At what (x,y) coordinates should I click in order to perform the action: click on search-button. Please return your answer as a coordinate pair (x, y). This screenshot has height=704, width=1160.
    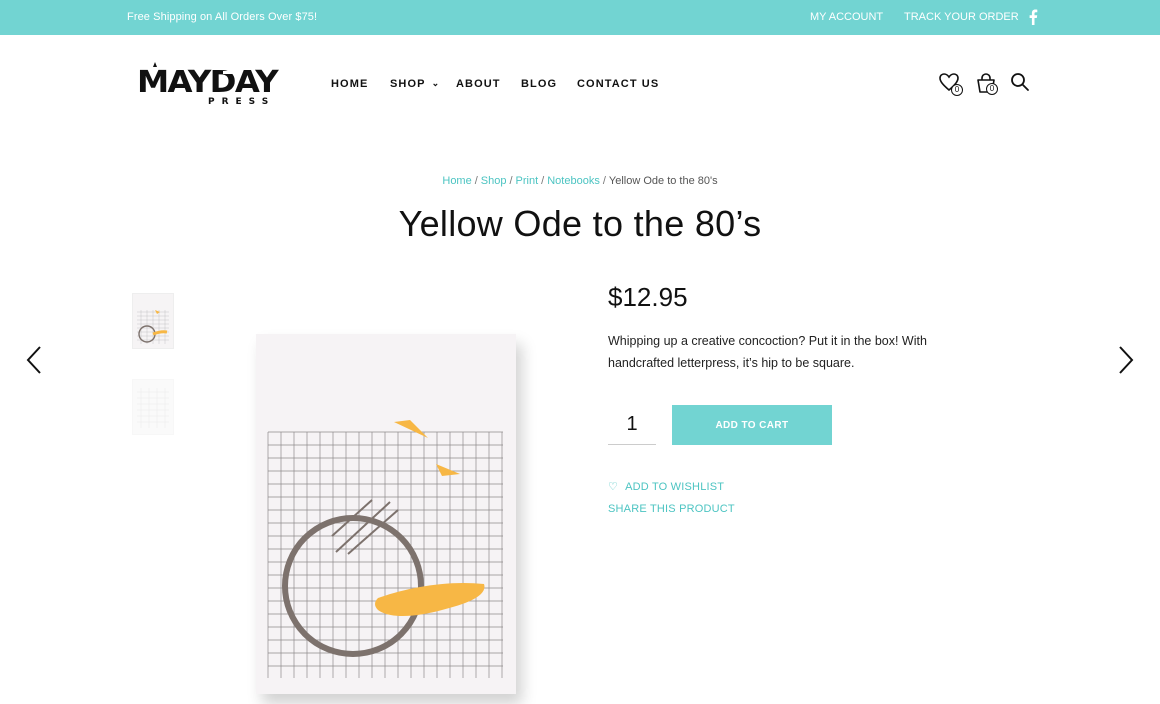
    Looking at the image, I should click on (1021, 83).